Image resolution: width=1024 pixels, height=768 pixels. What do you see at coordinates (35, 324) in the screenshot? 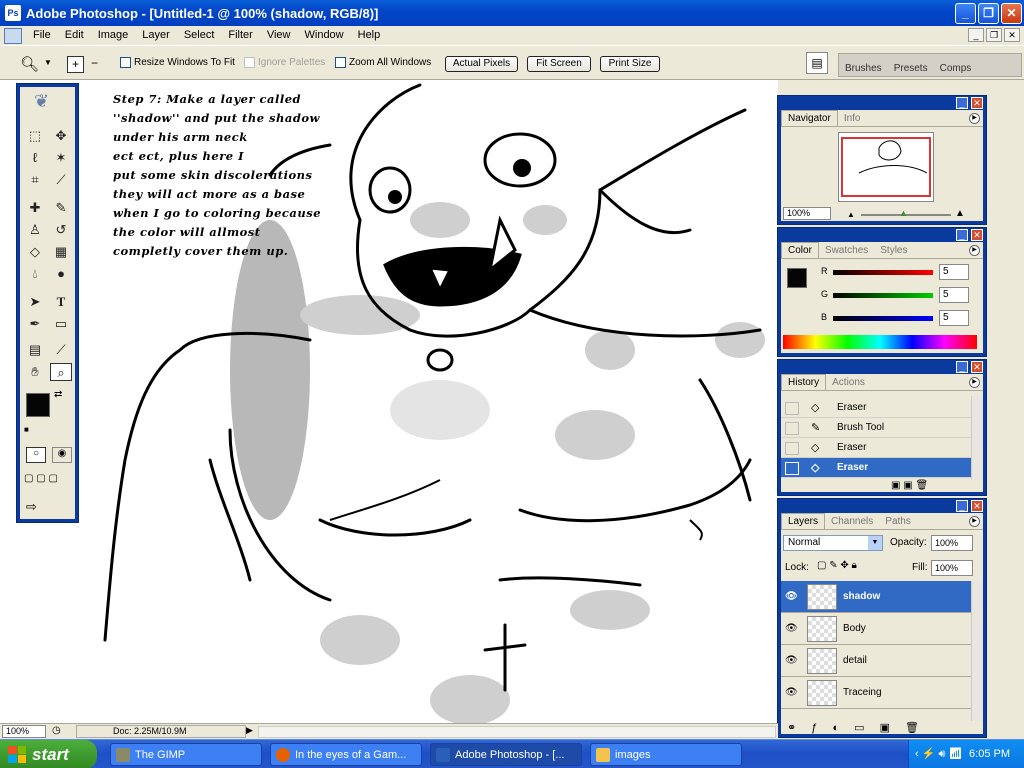
I see `pen-tool-icon: ✒` at bounding box center [35, 324].